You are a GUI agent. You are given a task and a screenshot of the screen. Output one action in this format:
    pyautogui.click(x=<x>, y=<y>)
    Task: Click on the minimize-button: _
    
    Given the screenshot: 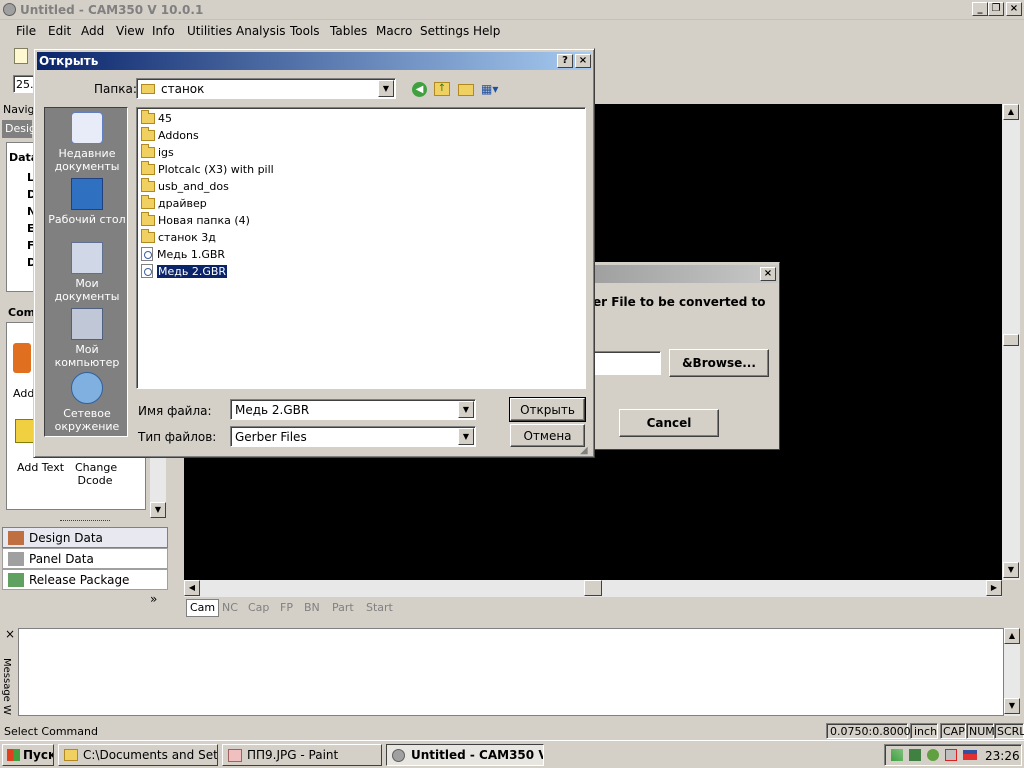 What is the action you would take?
    pyautogui.click(x=980, y=9)
    